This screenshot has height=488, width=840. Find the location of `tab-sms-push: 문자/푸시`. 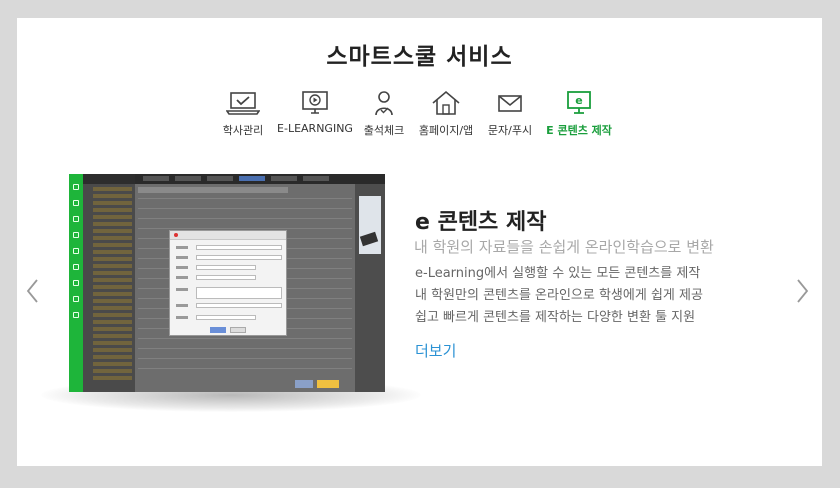

tab-sms-push: 문자/푸시 is located at coordinates (510, 115).